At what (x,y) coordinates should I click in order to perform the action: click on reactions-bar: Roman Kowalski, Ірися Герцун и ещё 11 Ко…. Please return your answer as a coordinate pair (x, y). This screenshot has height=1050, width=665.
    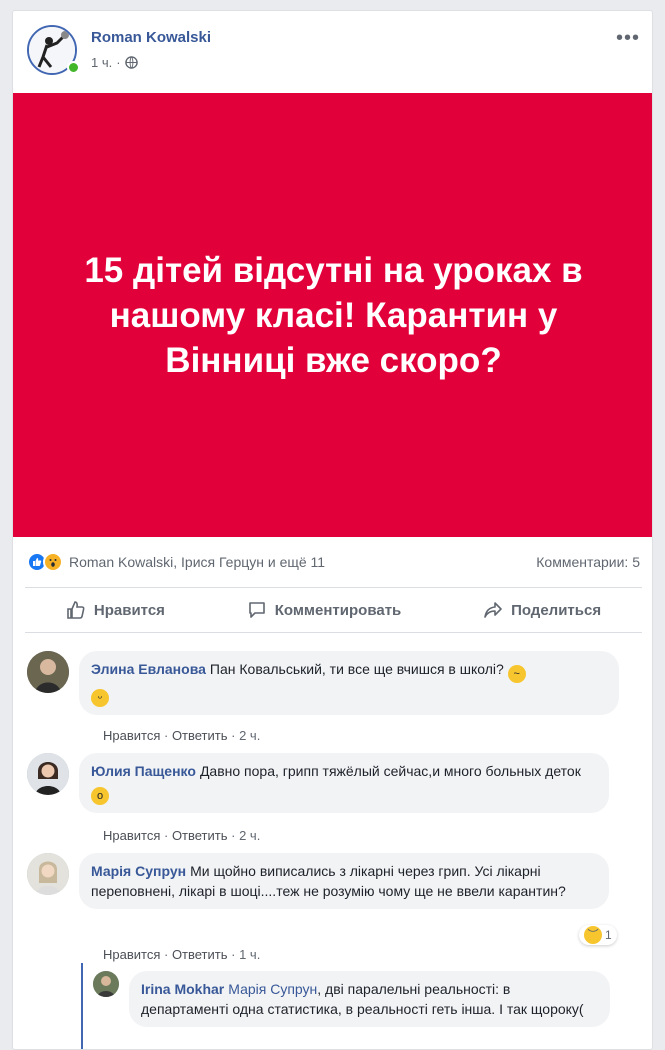
    Looking at the image, I should click on (332, 562).